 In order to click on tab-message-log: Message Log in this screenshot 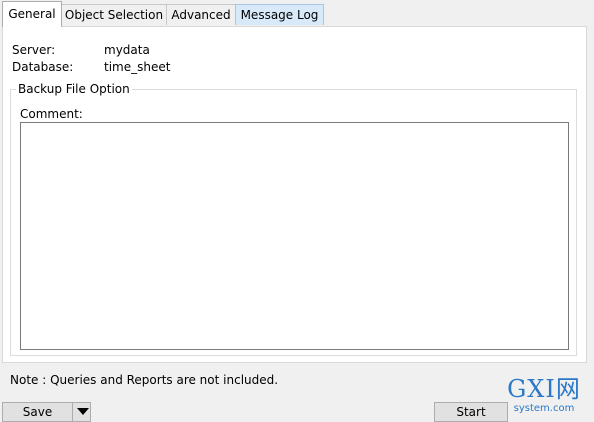, I will do `click(279, 14)`.